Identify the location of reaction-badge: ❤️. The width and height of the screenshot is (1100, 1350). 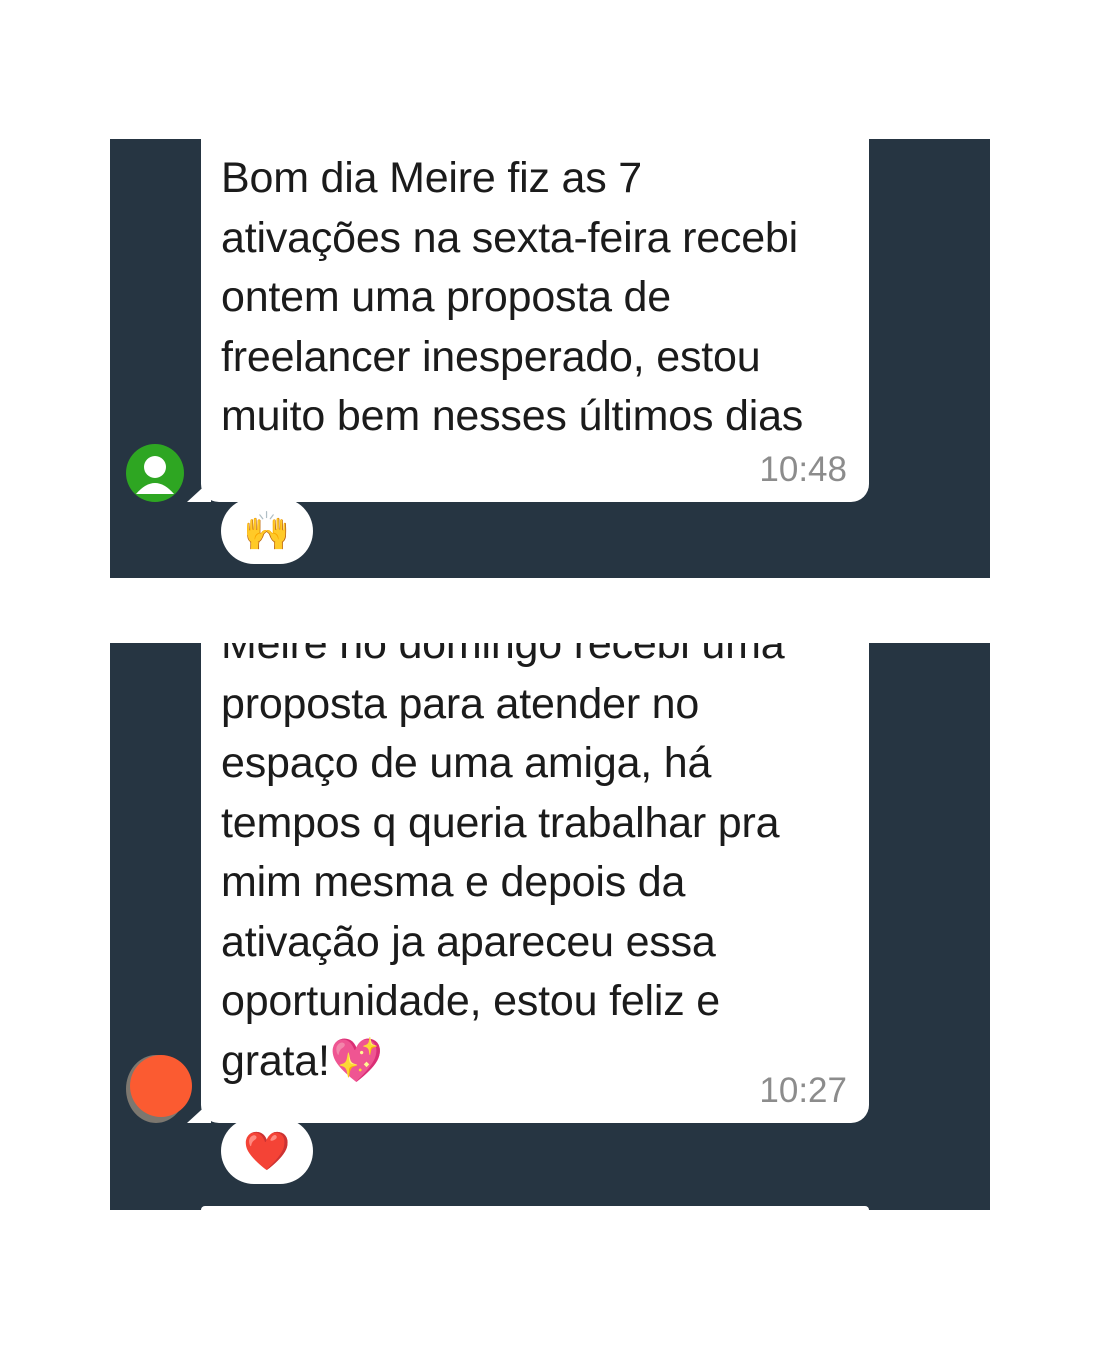
(267, 1151).